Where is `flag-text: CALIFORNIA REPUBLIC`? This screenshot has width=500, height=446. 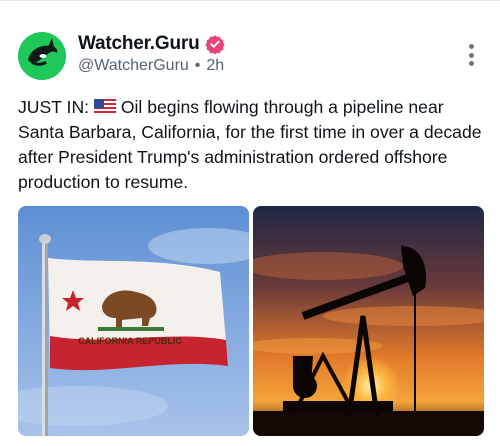
flag-text: CALIFORNIA REPUBLIC is located at coordinates (130, 341).